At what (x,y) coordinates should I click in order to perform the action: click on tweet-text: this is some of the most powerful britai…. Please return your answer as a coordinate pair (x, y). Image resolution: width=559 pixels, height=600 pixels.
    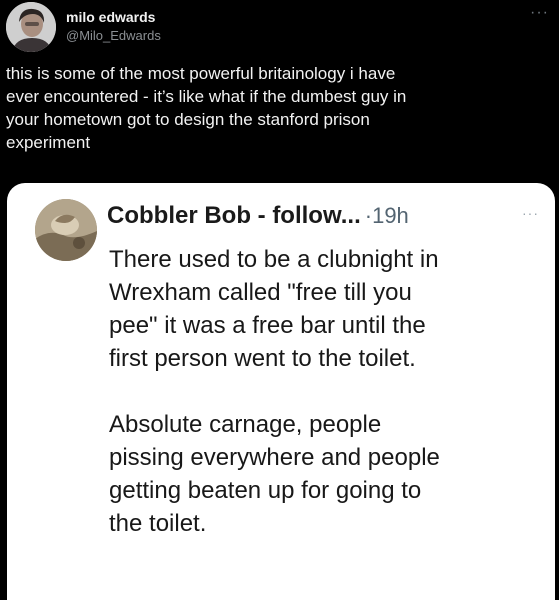
    Looking at the image, I should click on (206, 108).